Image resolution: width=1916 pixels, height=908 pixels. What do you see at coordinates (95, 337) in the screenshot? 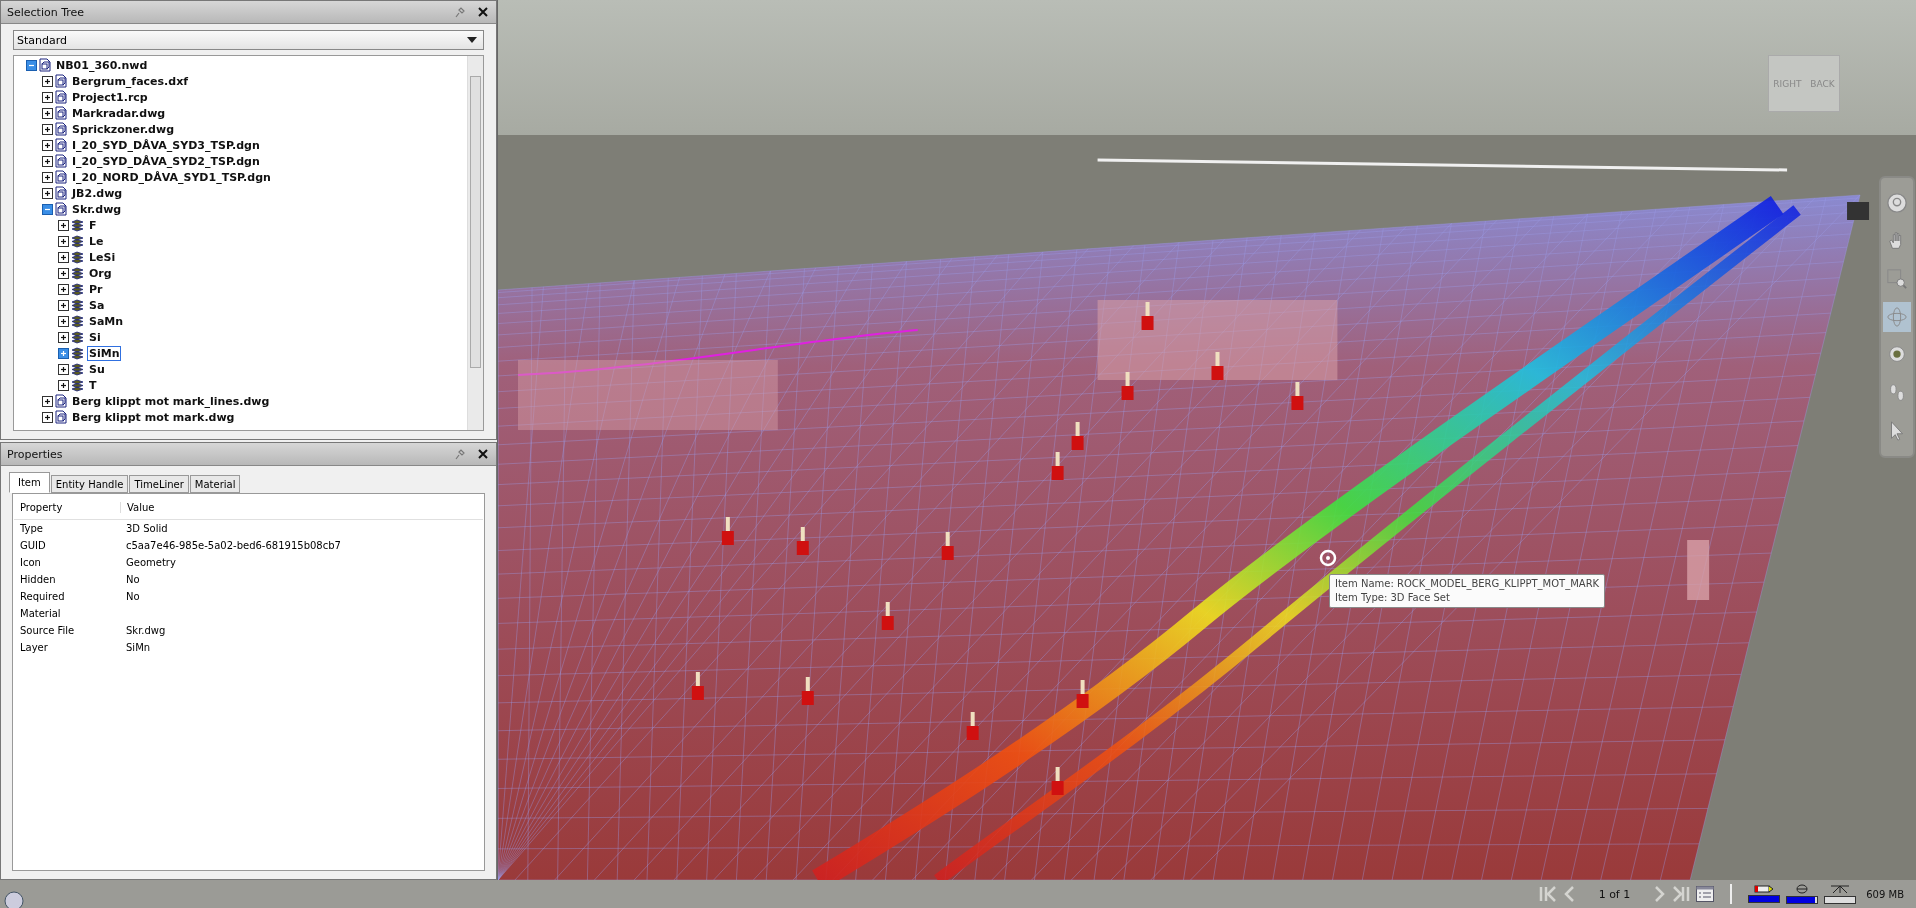
I see `tree-item: Si` at bounding box center [95, 337].